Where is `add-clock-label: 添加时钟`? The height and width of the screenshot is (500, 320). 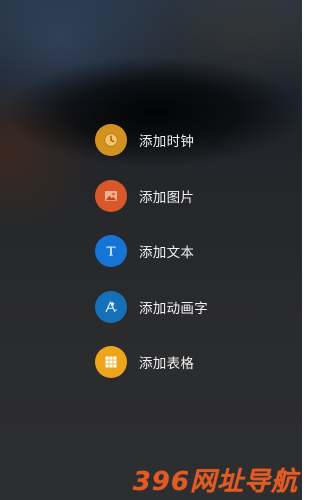
add-clock-label: 添加时钟 is located at coordinates (167, 142).